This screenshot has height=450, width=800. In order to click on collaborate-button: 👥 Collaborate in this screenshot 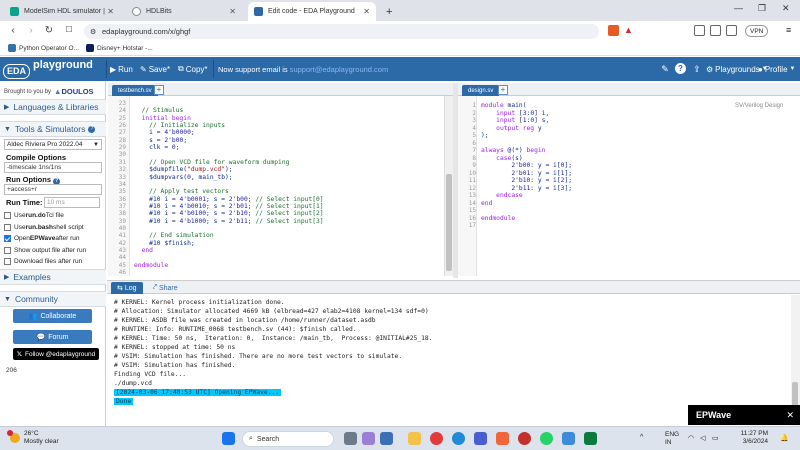, I will do `click(52, 316)`.